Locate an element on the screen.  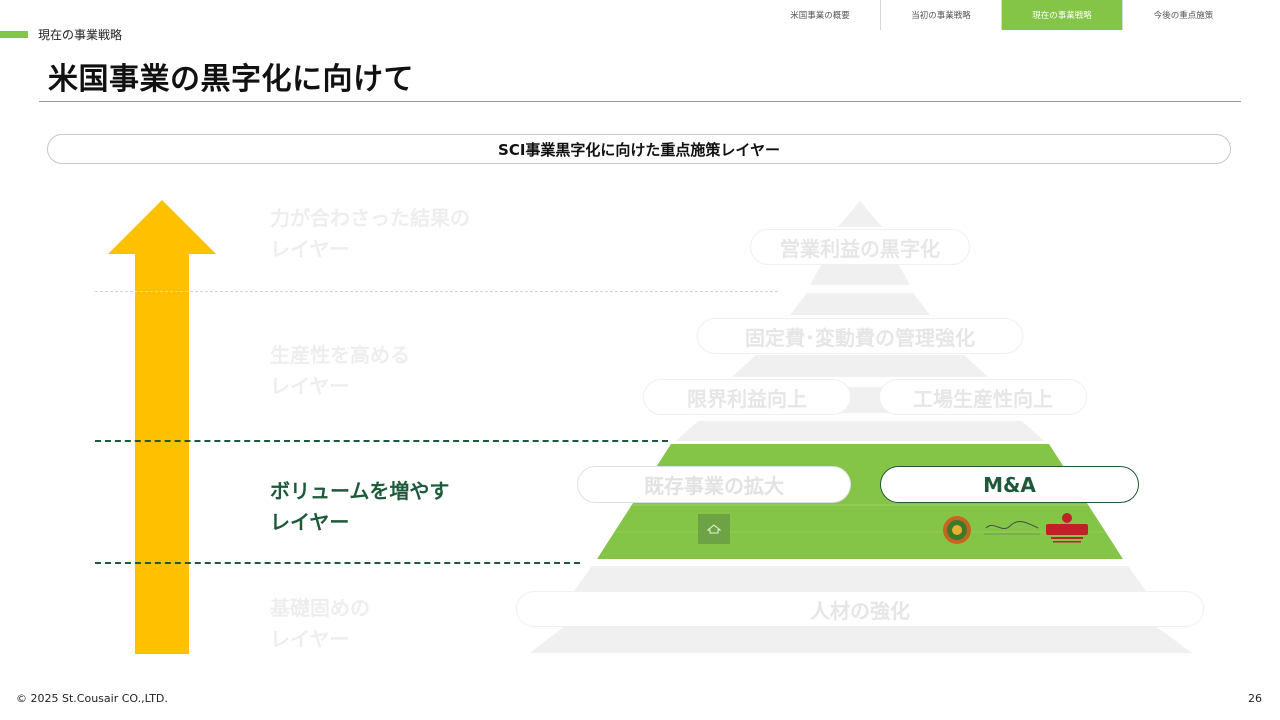
layer-banner: SCI事業黒字化に向けた重点施策レイヤー is located at coordinates (639, 149).